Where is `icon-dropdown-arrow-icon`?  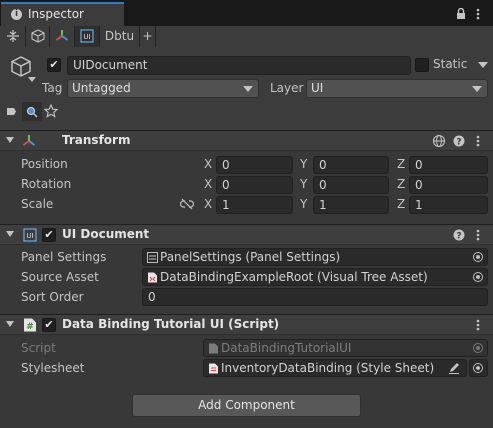 icon-dropdown-arrow-icon is located at coordinates (32, 79).